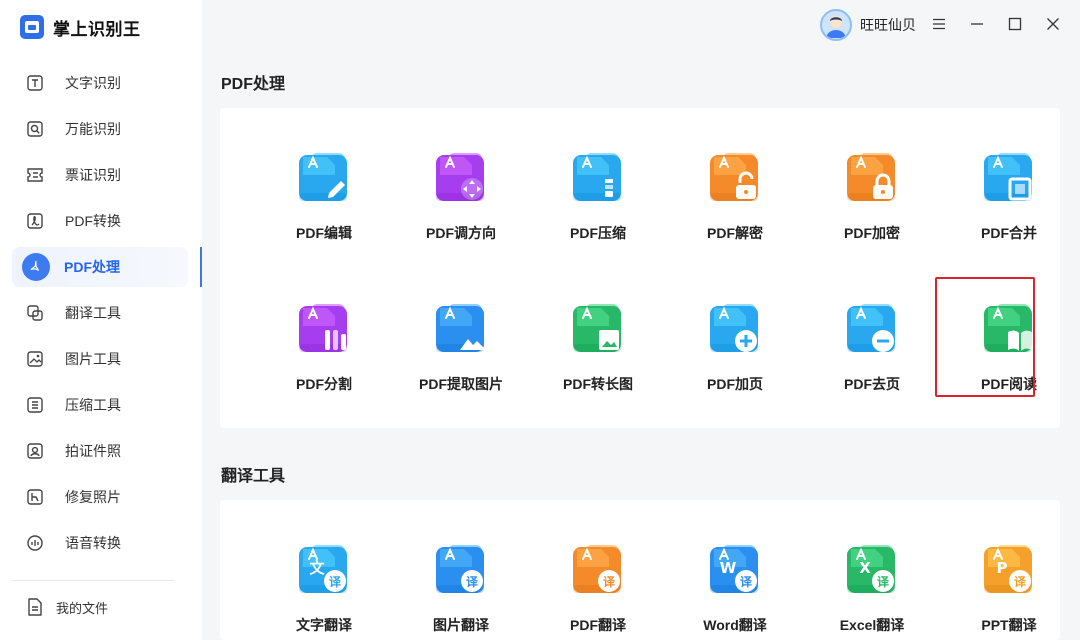 This screenshot has height=640, width=1080. Describe the element at coordinates (461, 568) in the screenshot. I see `image-translate-icon: 译` at that location.